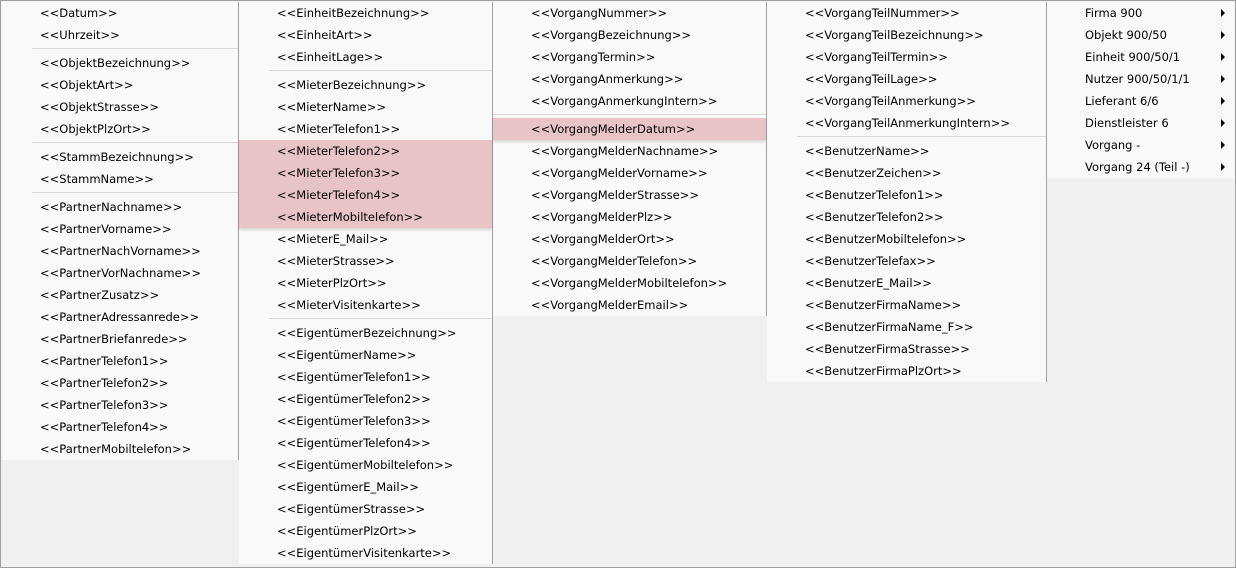  I want to click on menu-item-label: <<EigentümerTelefon2>>, so click(354, 399).